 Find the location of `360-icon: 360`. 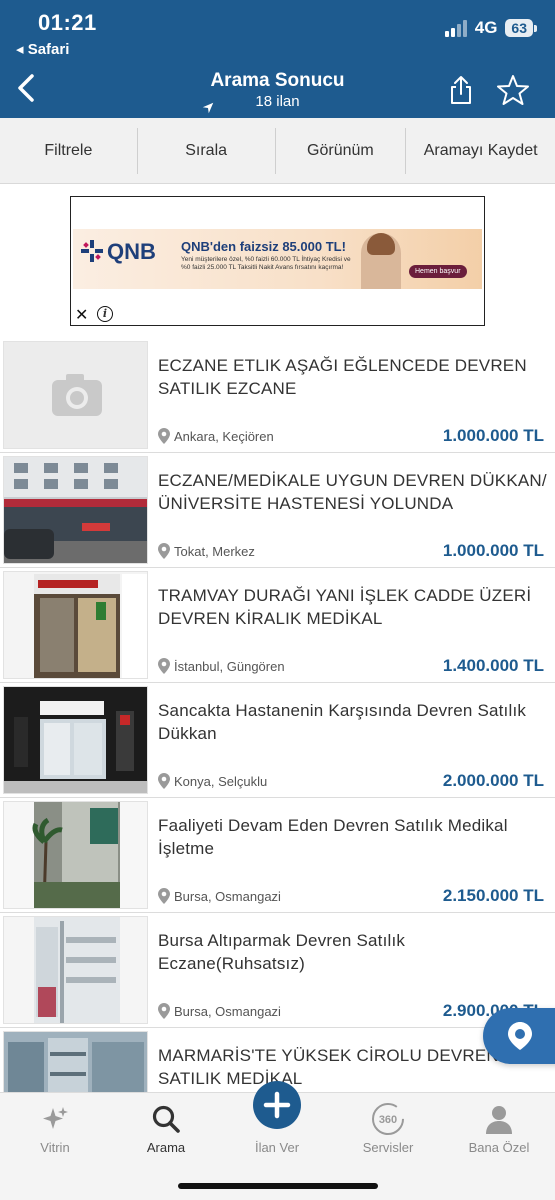

360-icon: 360 is located at coordinates (388, 1119).